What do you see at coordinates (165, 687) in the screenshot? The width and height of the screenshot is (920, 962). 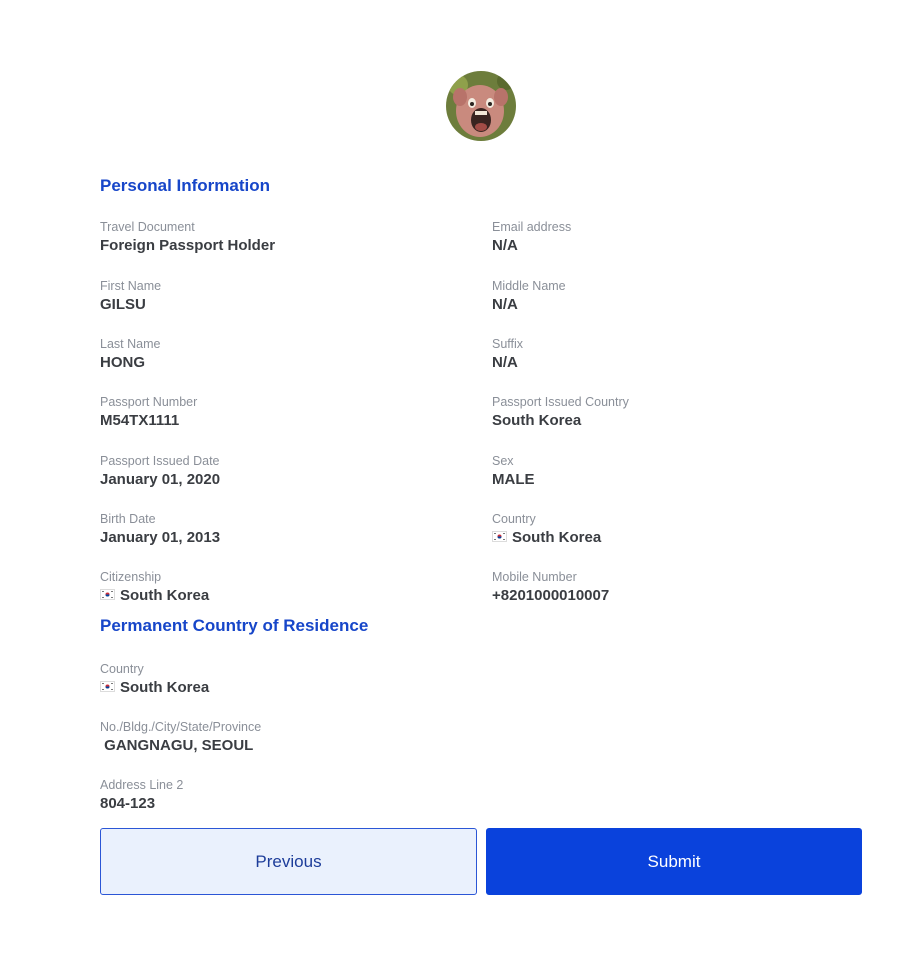 I see `residence-country-value-text: South Korea` at bounding box center [165, 687].